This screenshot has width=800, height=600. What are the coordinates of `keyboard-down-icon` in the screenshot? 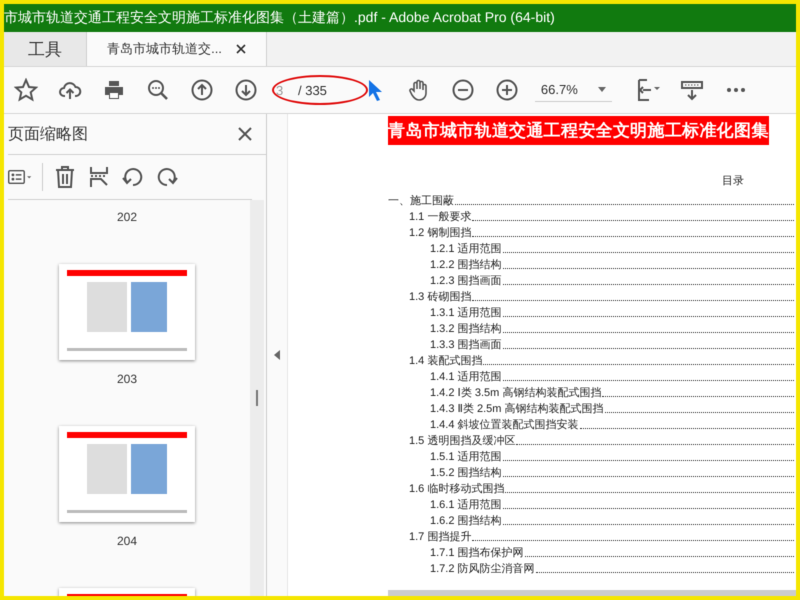 It's located at (692, 90).